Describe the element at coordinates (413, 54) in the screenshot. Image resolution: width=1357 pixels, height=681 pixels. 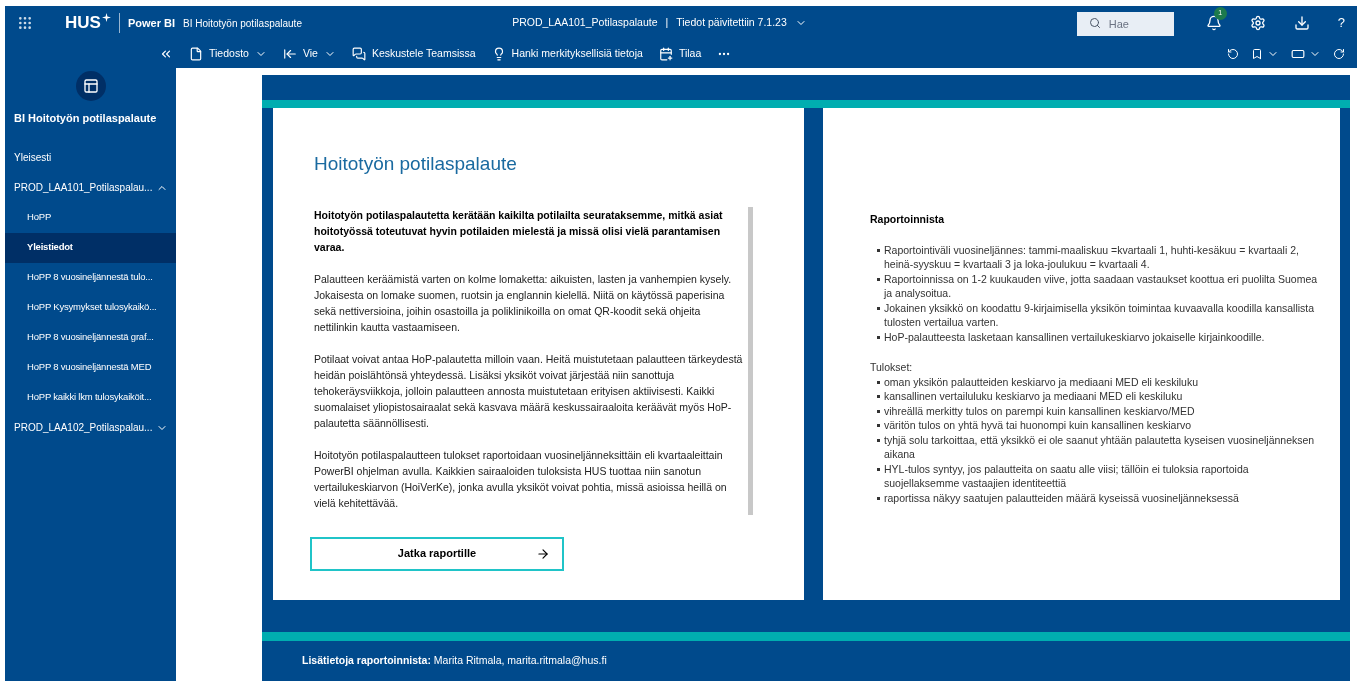
I see `toolbar-button: Keskustele Teamsissa` at that location.